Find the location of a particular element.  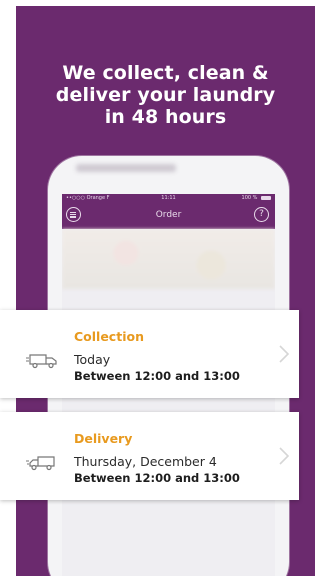

collection-card: Collection Today Between 12:00 and 13:00 is located at coordinates (149, 354).